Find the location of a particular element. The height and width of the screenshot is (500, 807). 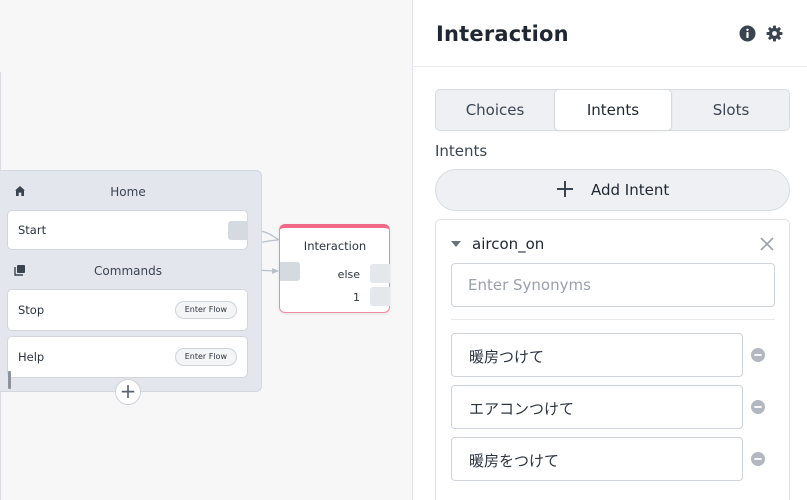

tab-intents: Intents is located at coordinates (613, 110).